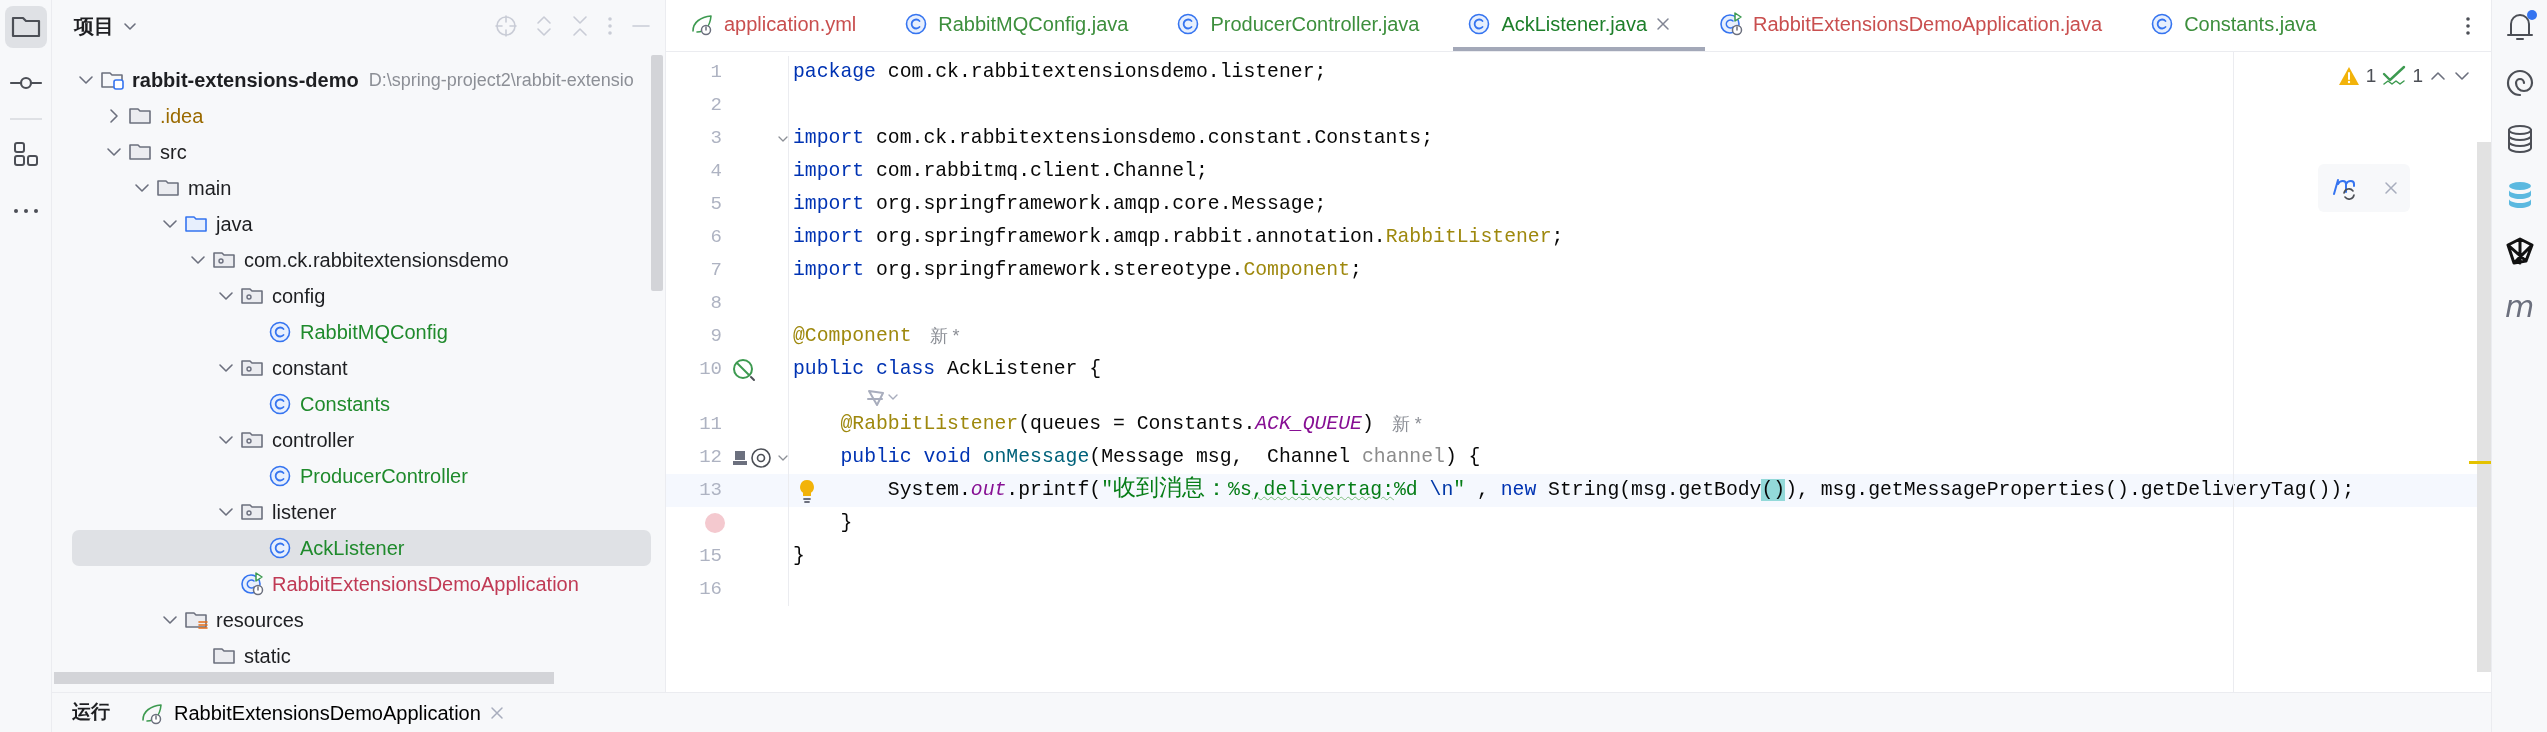 The width and height of the screenshot is (2547, 732). Describe the element at coordinates (740, 457) in the screenshot. I see `stack-icon` at that location.